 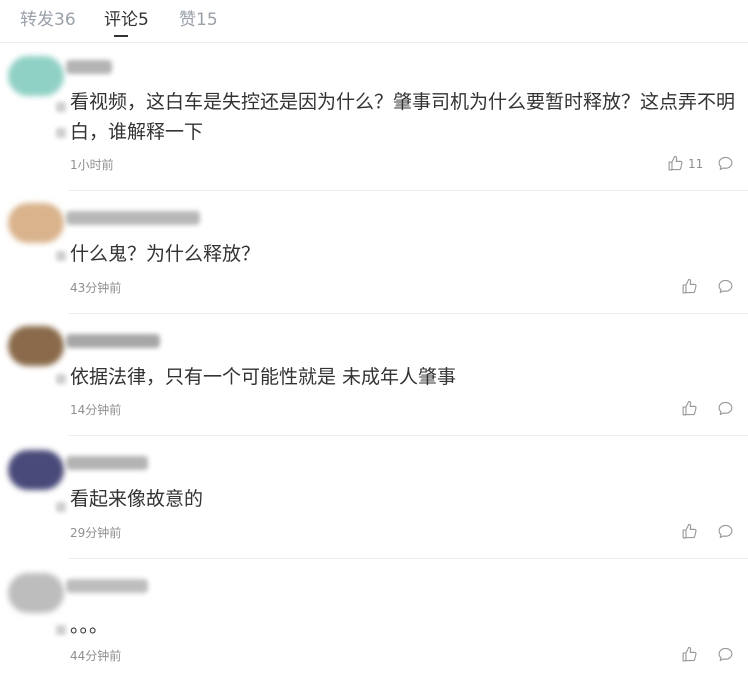 What do you see at coordinates (96, 533) in the screenshot?
I see `comment-time: 29分钟前` at bounding box center [96, 533].